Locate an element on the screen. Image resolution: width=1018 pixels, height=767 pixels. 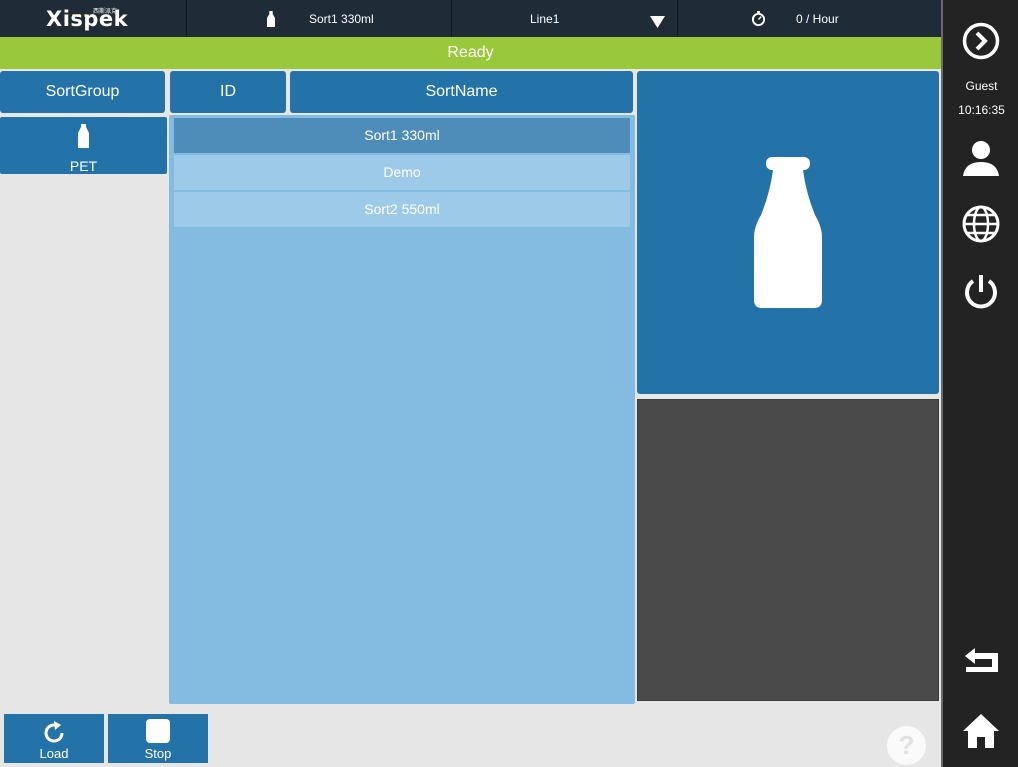
id-header: ID is located at coordinates (228, 92).